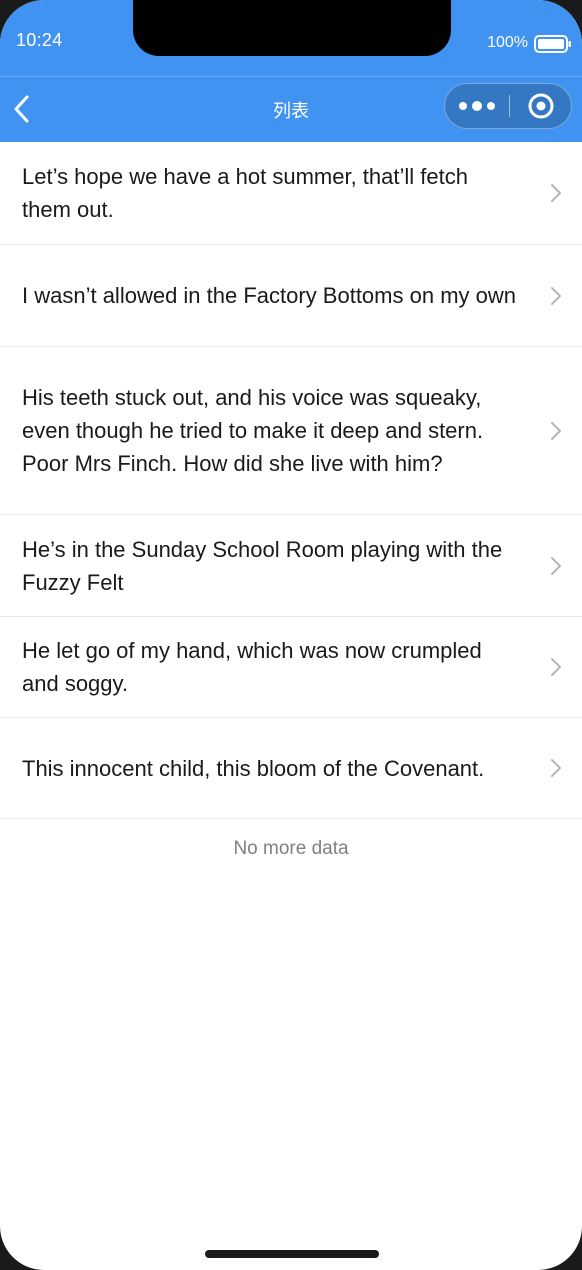 The height and width of the screenshot is (1270, 582). Describe the element at coordinates (292, 28) in the screenshot. I see `device-notch` at that location.